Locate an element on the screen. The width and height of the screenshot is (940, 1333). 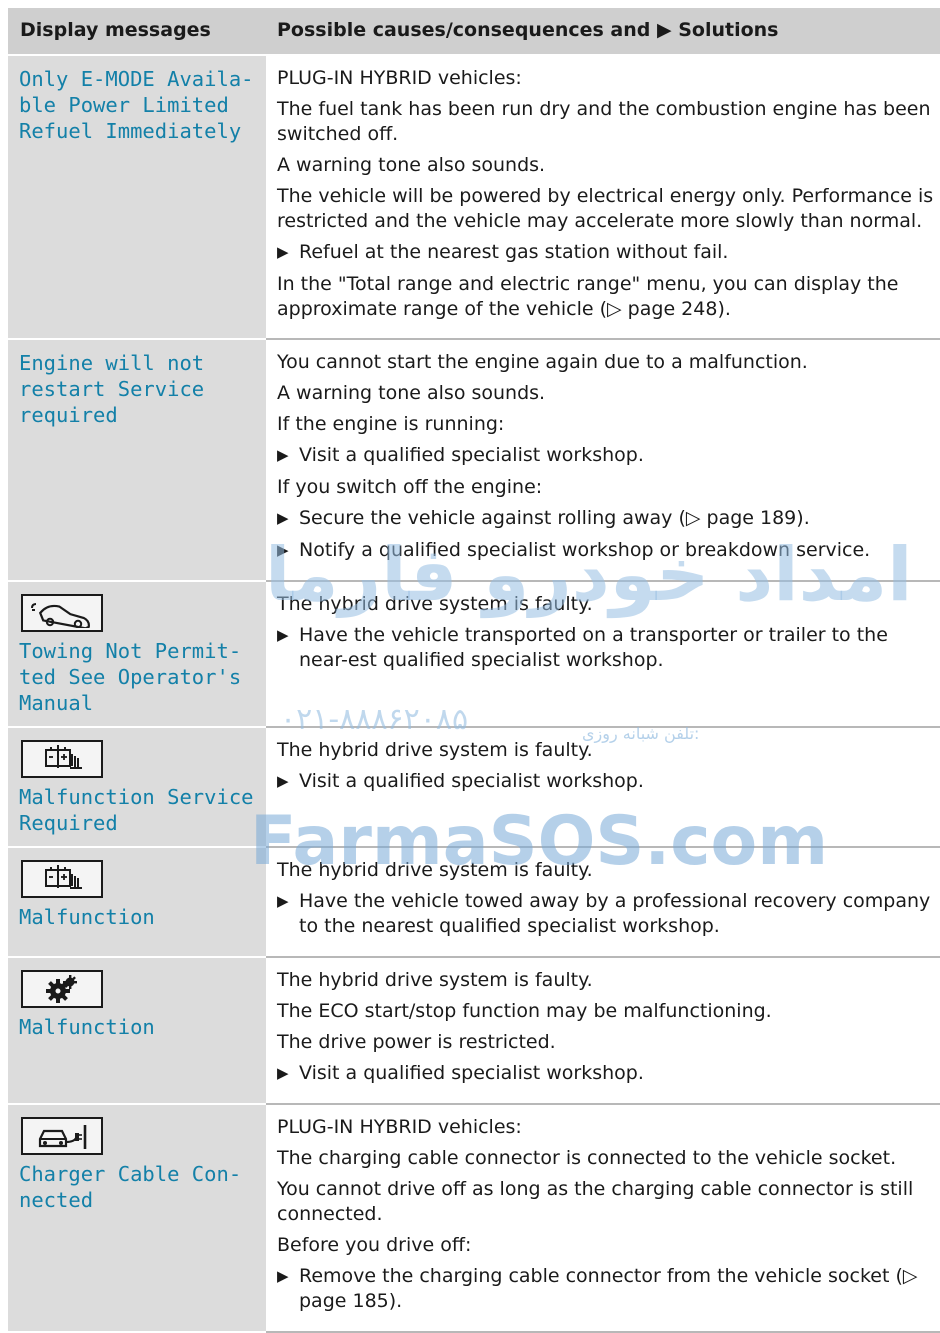
watermark-phone: ۰۲۱-۸۸۸۶۲۰۸۵ is located at coordinates (374, 719).